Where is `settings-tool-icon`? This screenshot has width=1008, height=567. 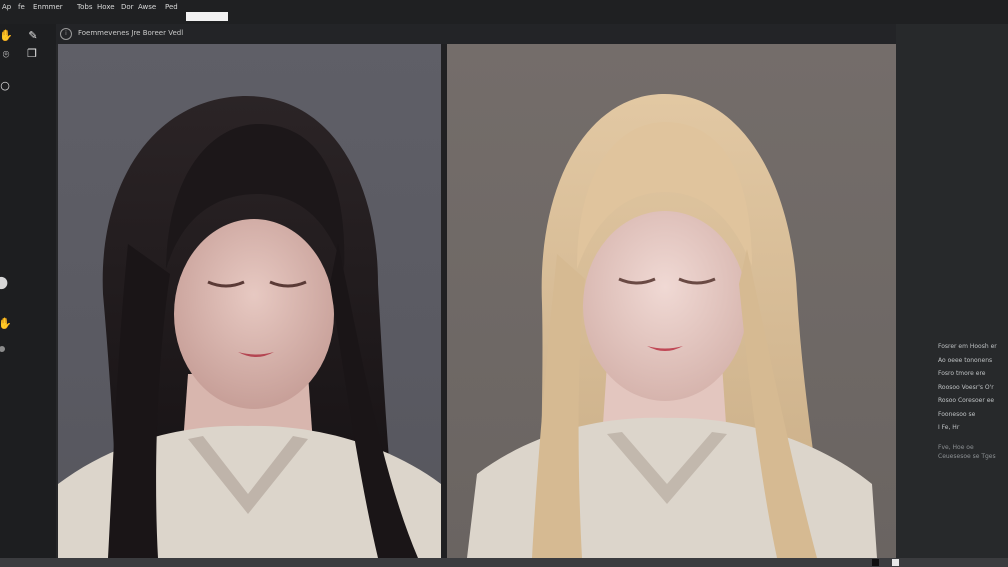 settings-tool-icon is located at coordinates (5, 349).